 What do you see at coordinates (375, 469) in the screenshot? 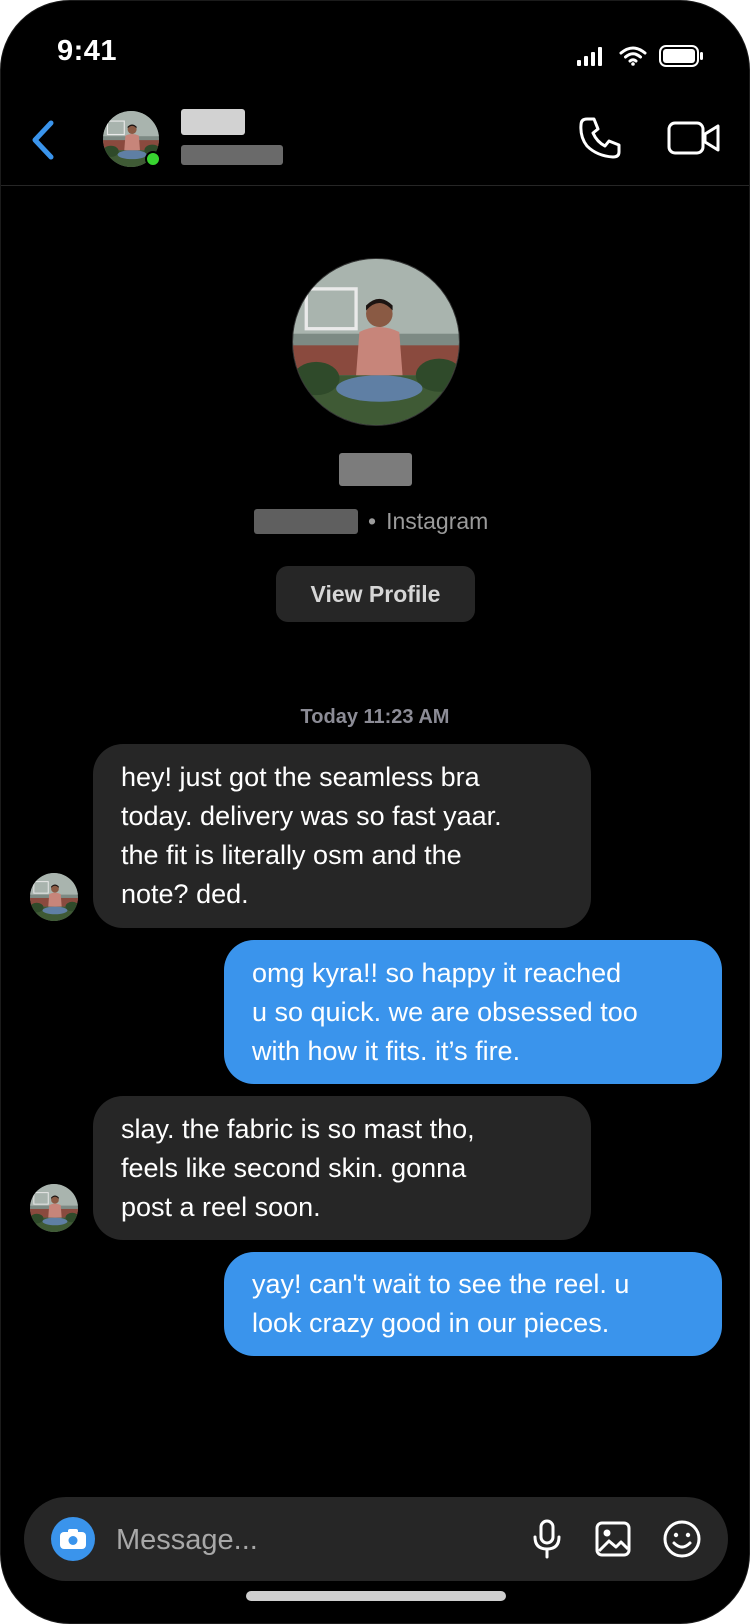
I see `profile-name-redacted` at bounding box center [375, 469].